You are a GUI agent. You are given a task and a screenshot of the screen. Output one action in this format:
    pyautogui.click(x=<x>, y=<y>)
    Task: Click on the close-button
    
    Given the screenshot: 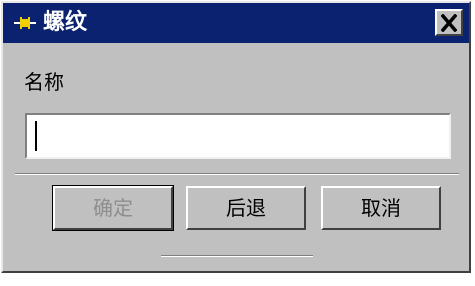 What is the action you would take?
    pyautogui.click(x=449, y=22)
    